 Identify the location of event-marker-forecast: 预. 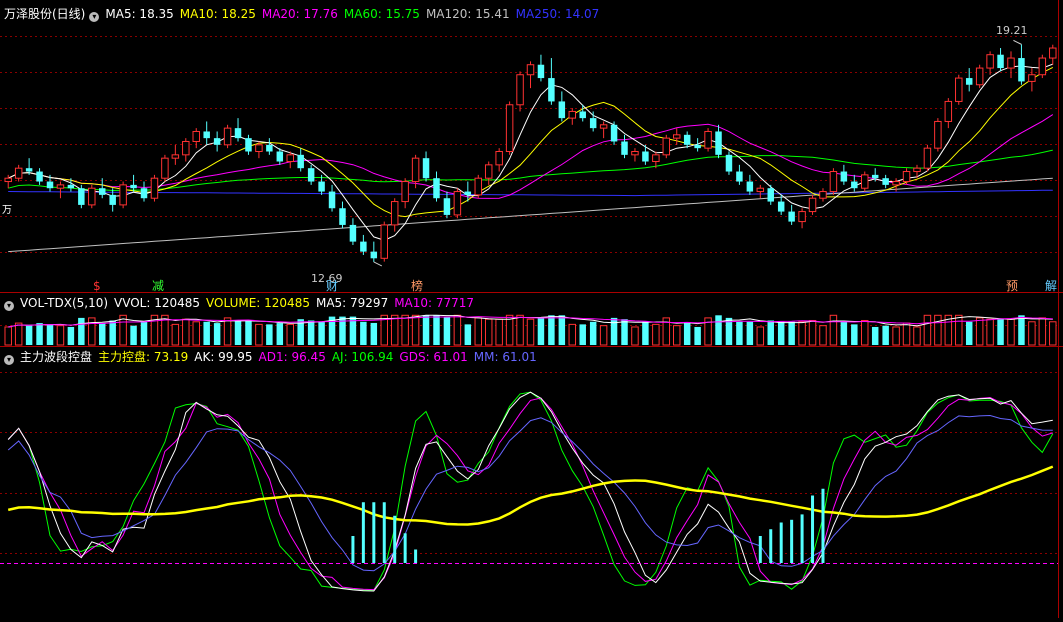
(1012, 286).